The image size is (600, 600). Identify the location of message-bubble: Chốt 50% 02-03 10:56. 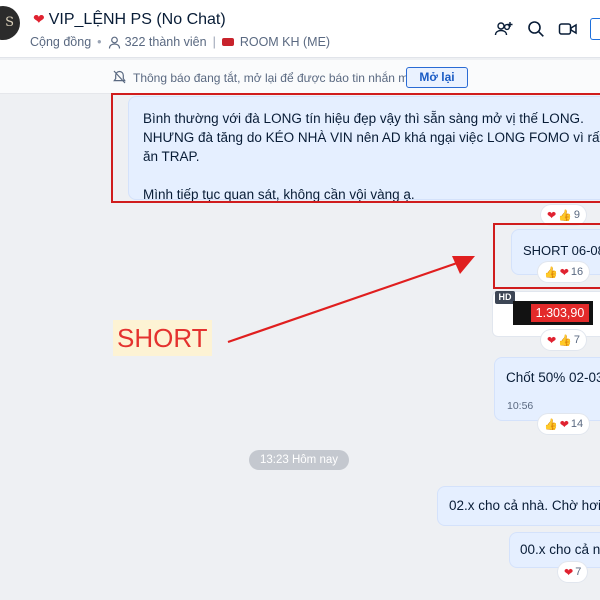
(547, 389).